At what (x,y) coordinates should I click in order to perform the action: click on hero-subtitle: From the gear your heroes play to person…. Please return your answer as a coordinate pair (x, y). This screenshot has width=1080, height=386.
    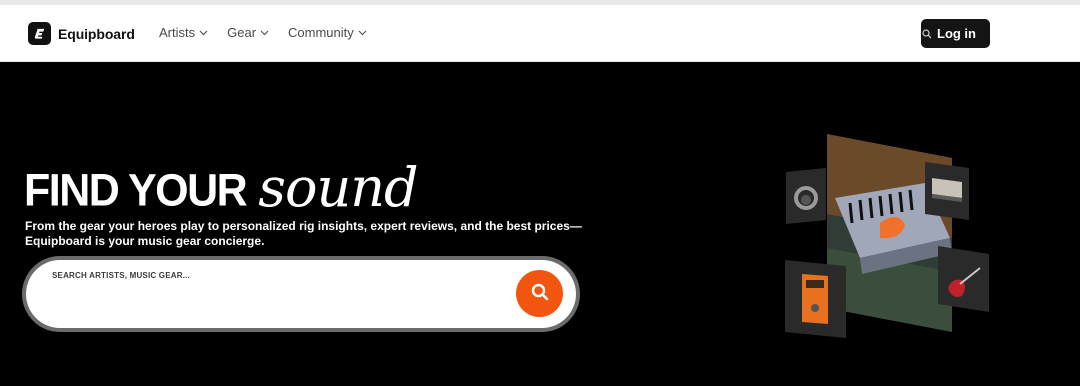
    Looking at the image, I should click on (303, 233).